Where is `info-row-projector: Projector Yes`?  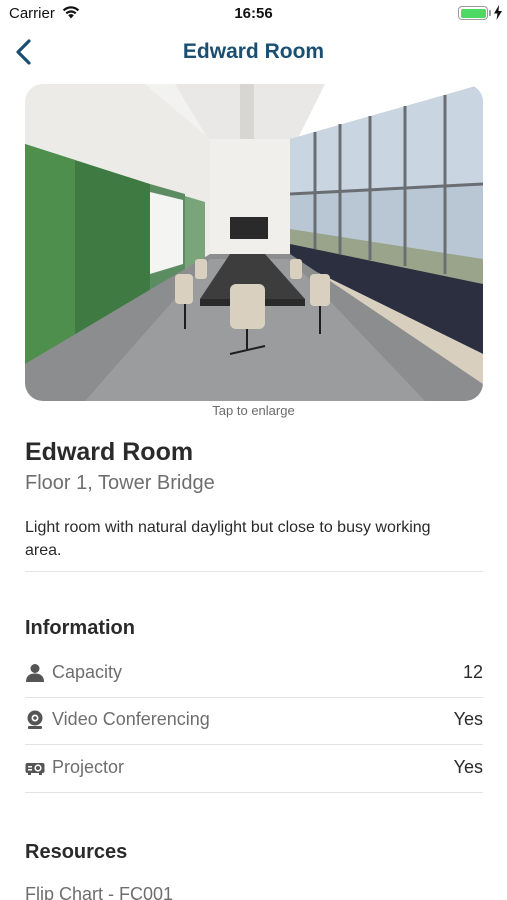
info-row-projector: Projector Yes is located at coordinates (254, 769).